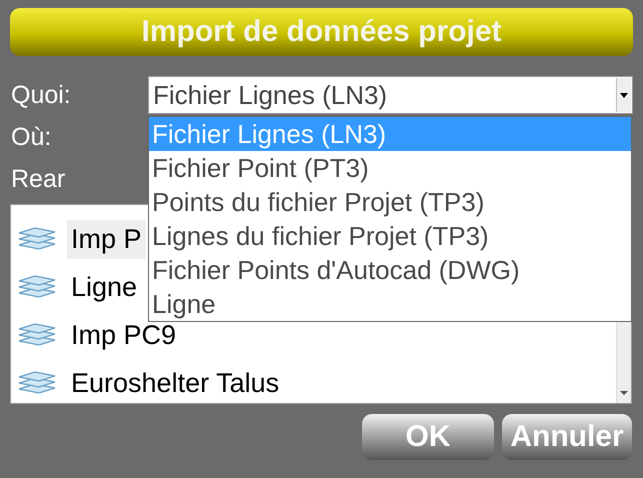 The image size is (643, 478). What do you see at coordinates (390, 236) in the screenshot?
I see `dropdown-option: Lignes du fichier Projet (TP3)` at bounding box center [390, 236].